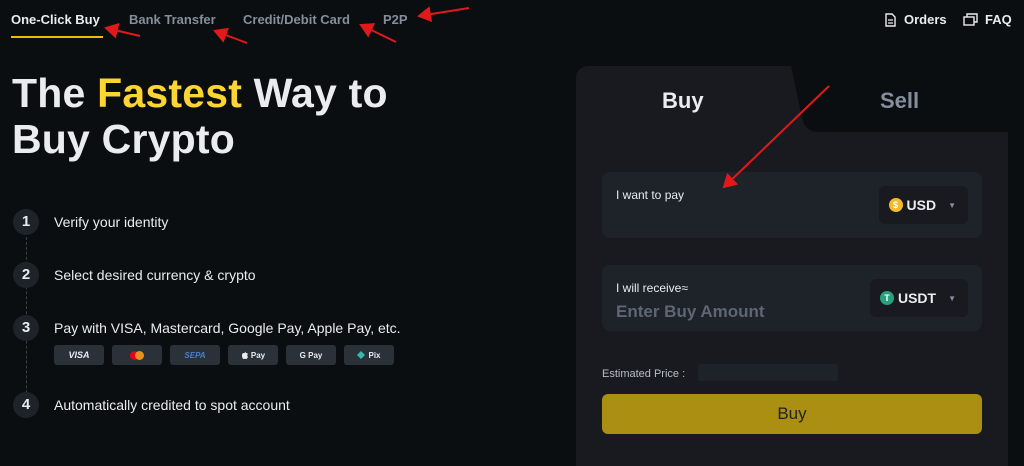 Image resolution: width=1024 pixels, height=466 pixels. What do you see at coordinates (195, 355) in the screenshot?
I see `sepa-logo: SEPA` at bounding box center [195, 355].